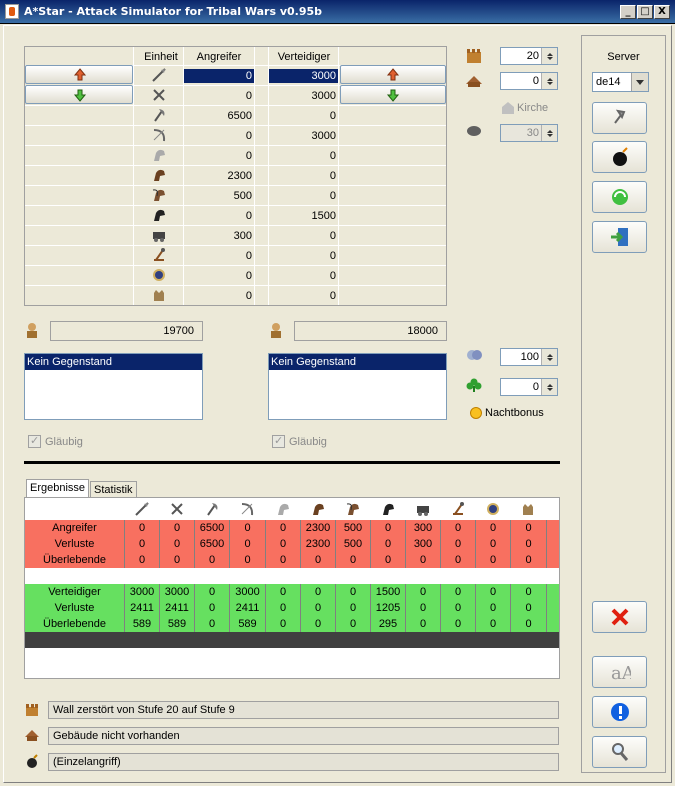 The image size is (675, 786). What do you see at coordinates (619, 752) in the screenshot?
I see `search-button` at bounding box center [619, 752].